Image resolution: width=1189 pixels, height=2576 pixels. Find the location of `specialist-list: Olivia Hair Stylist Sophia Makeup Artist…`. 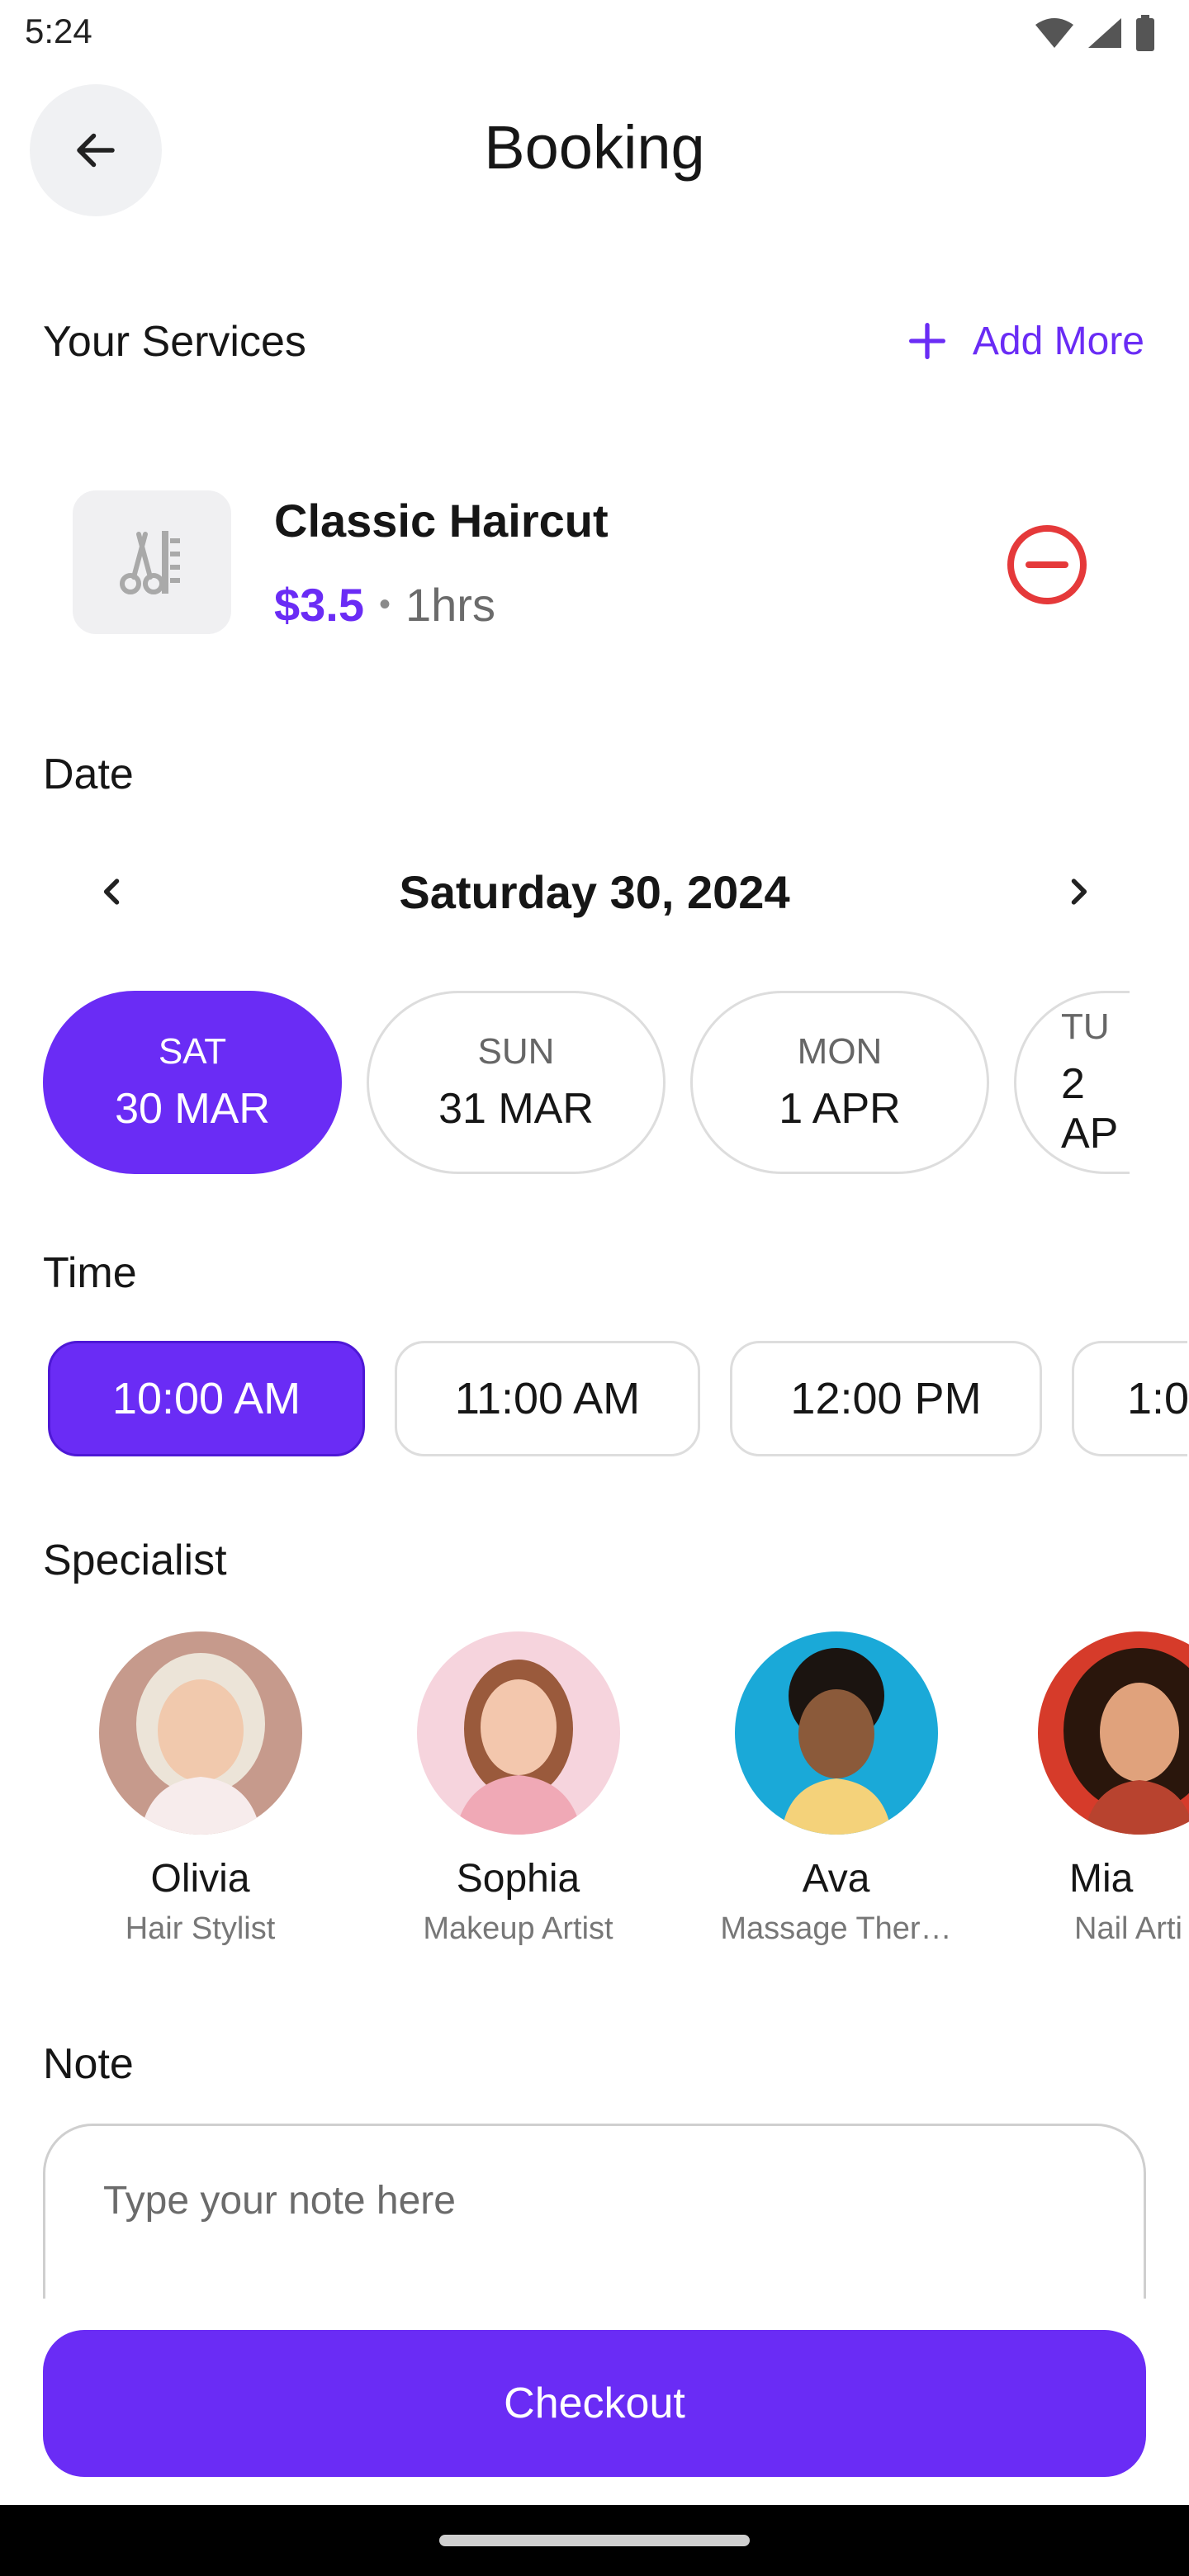

specialist-list: Olivia Hair Stylist Sophia Makeup Artist… is located at coordinates (615, 1789).